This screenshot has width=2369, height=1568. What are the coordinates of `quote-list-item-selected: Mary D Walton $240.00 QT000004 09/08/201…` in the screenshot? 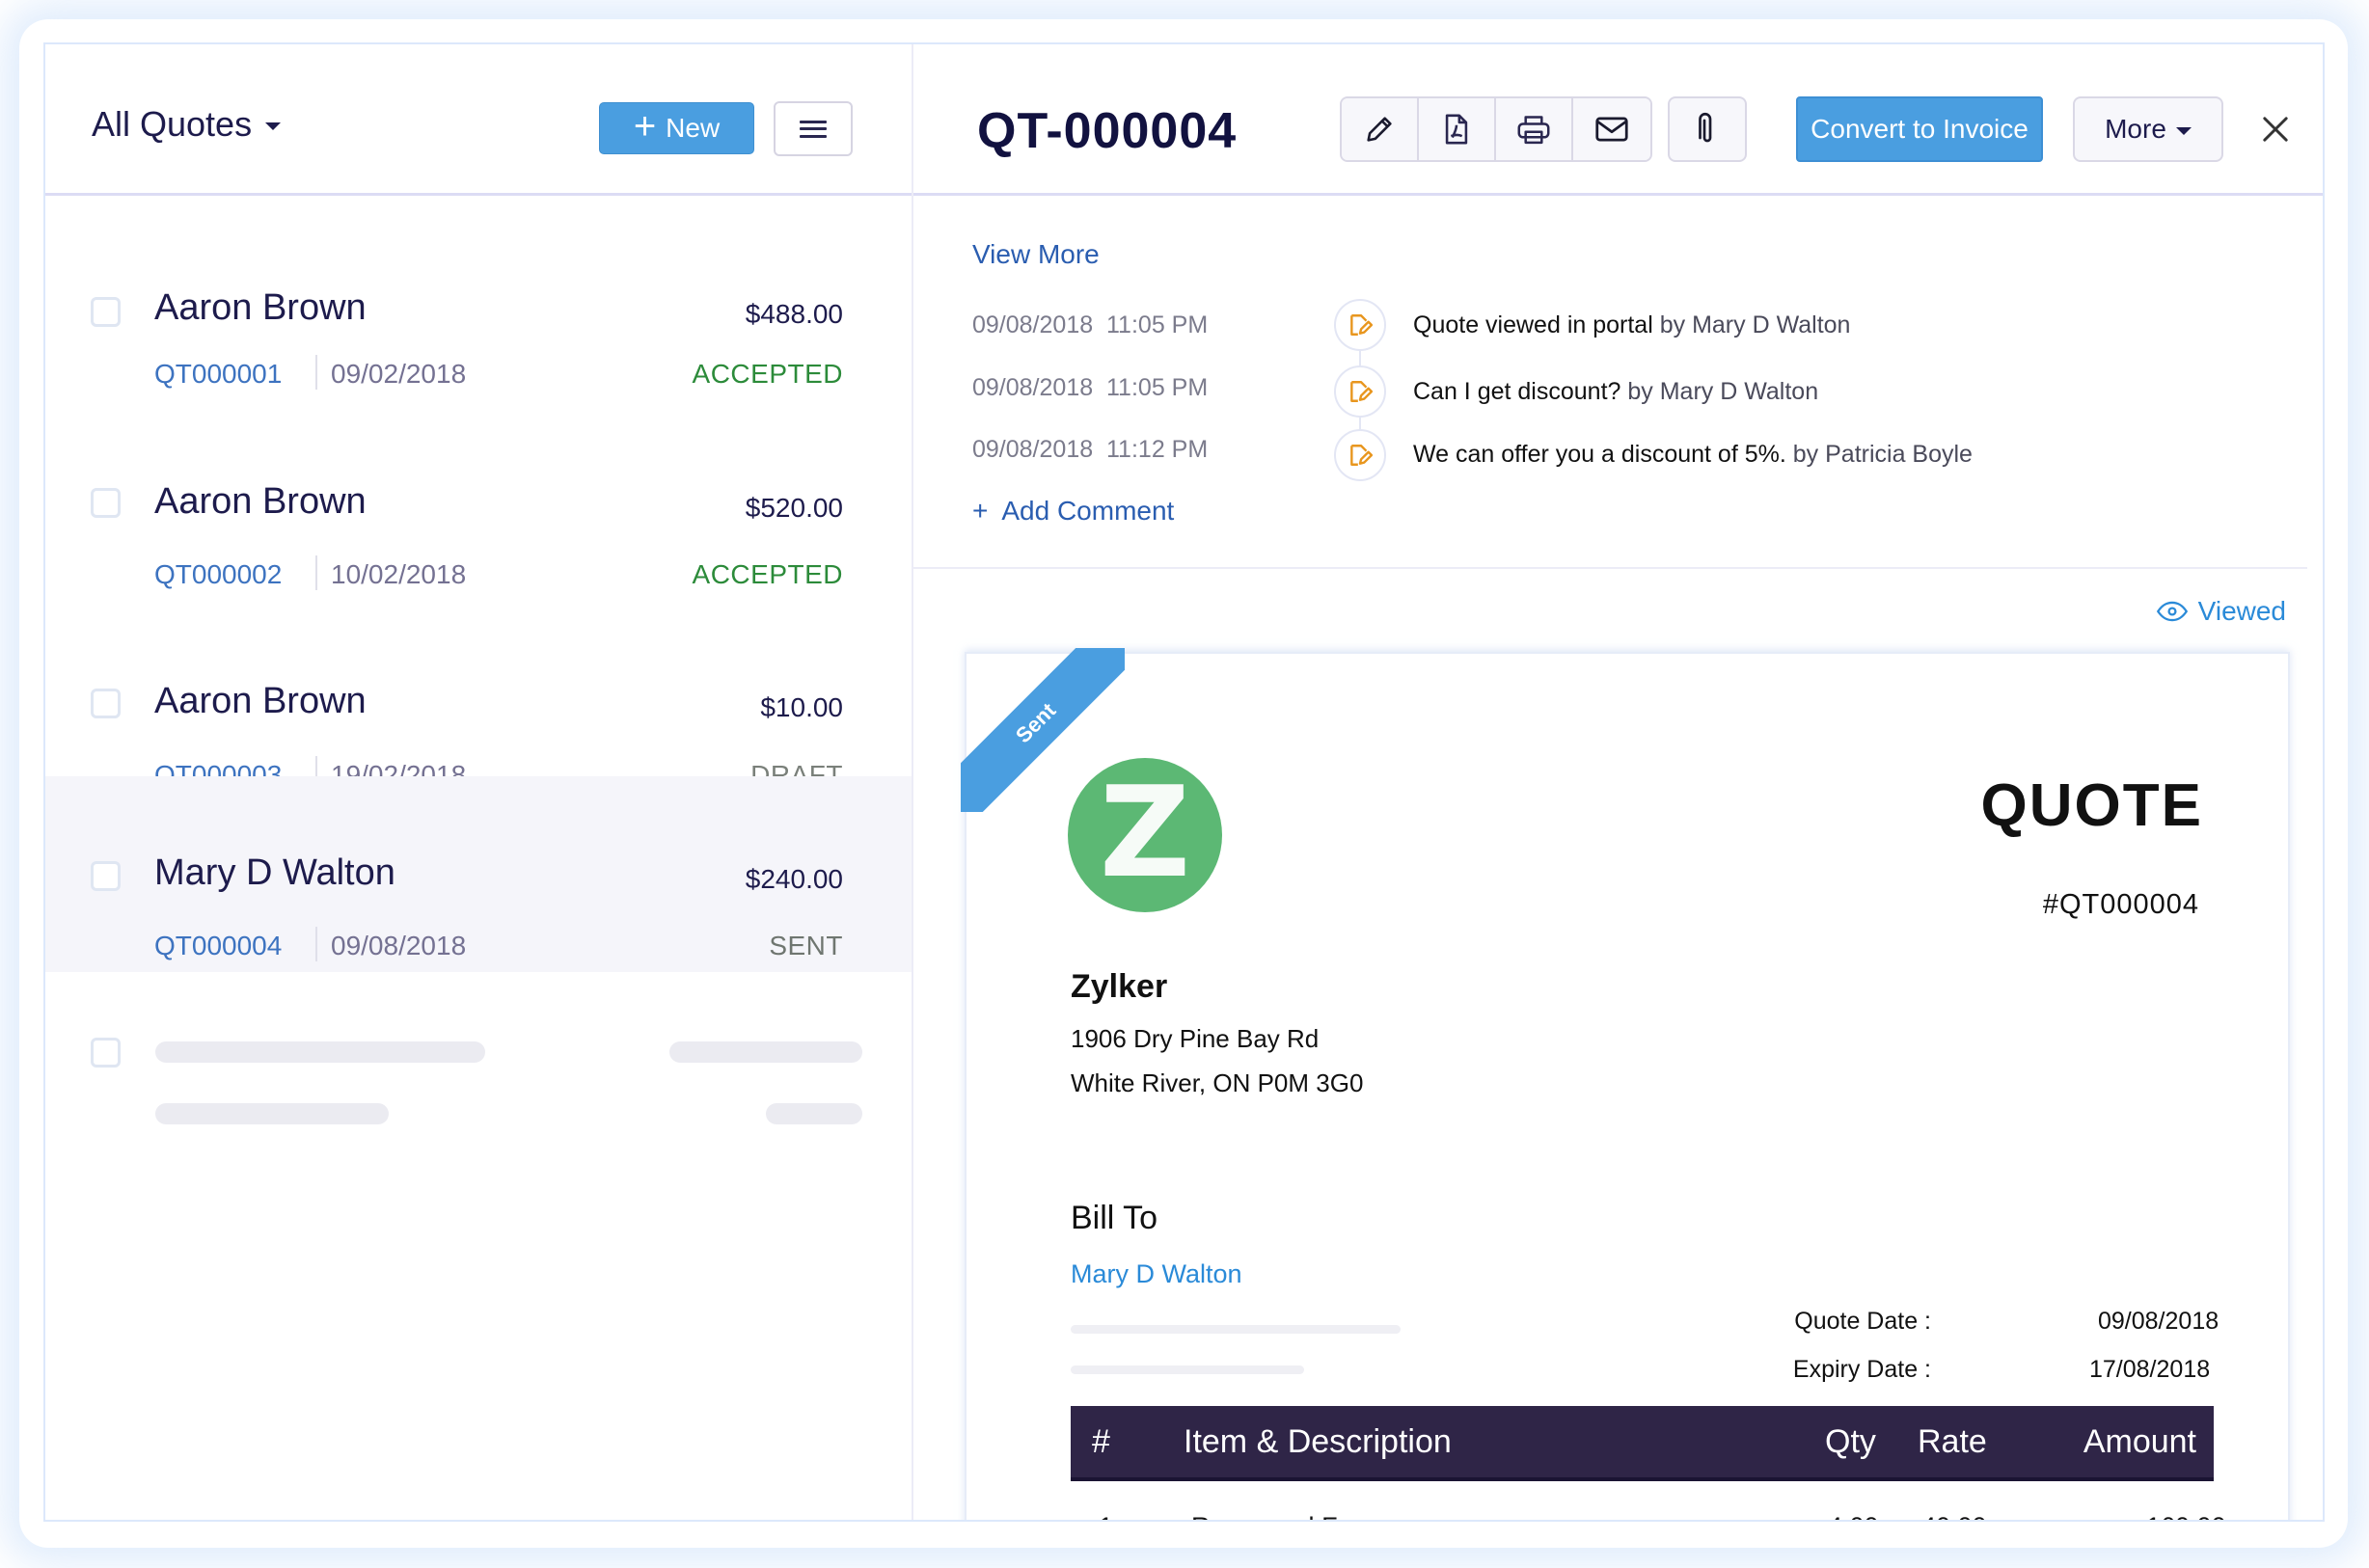 It's located at (479, 874).